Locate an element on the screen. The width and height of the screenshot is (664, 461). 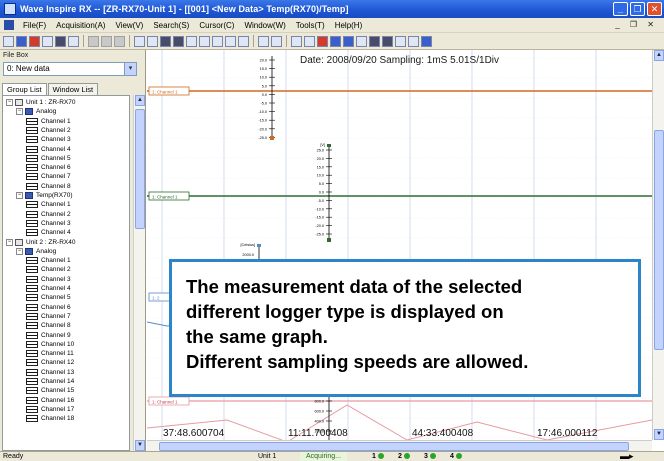
tree-item-label: Channel 1 is located at coordinates (56, 121).